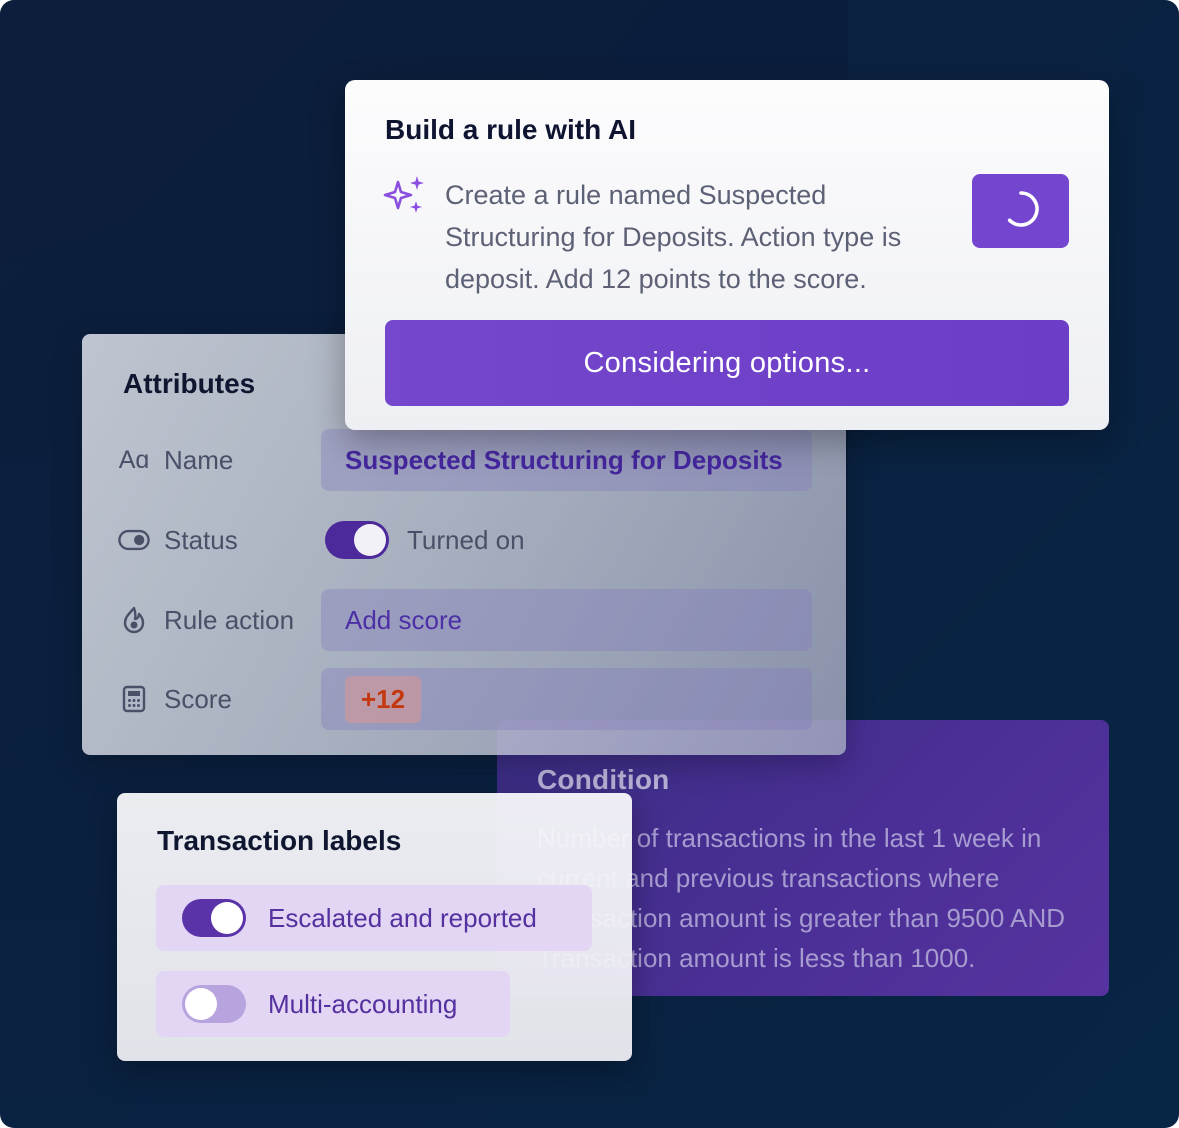 This screenshot has height=1128, width=1179. What do you see at coordinates (357, 540) in the screenshot?
I see `status-toggle` at bounding box center [357, 540].